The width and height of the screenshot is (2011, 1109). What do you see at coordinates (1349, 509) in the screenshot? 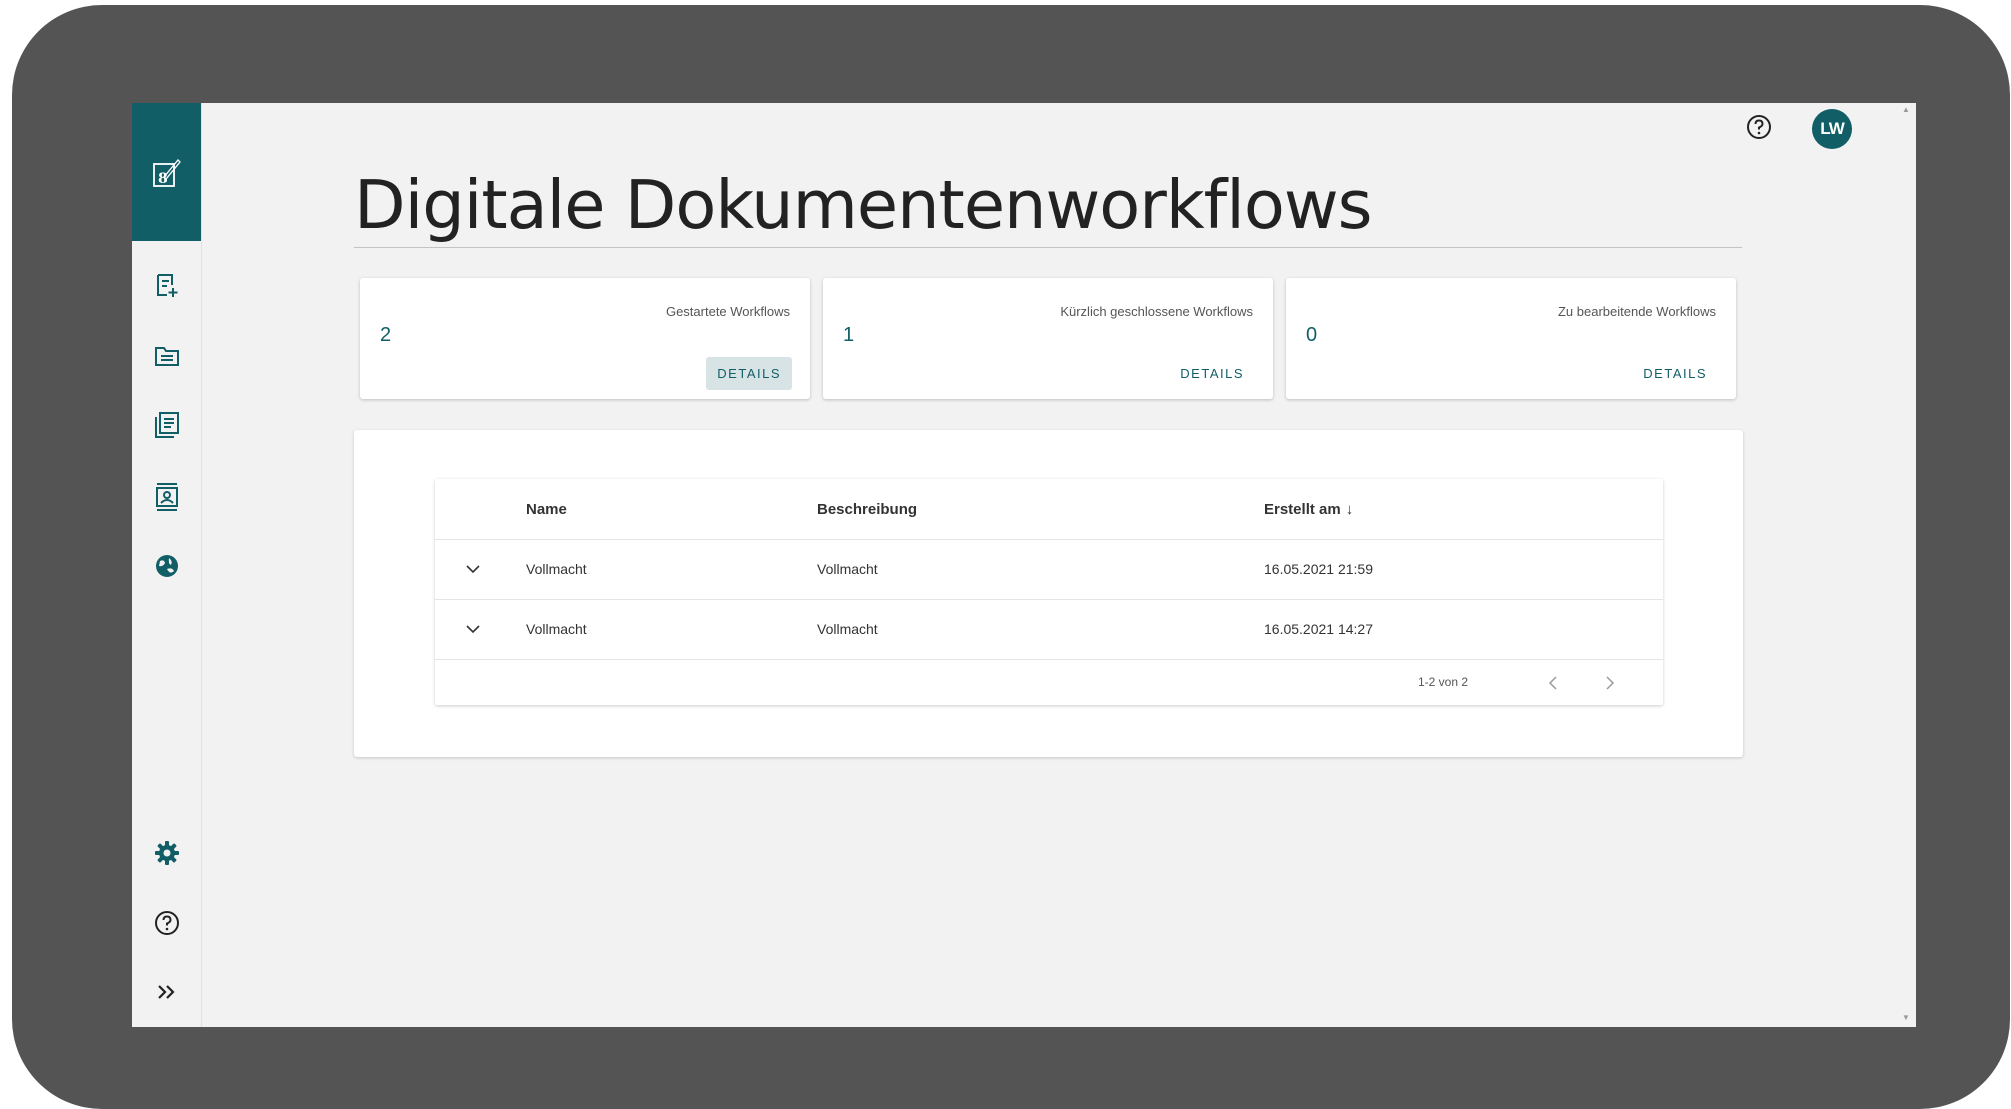
I see `sort-descending-icon: ↓` at bounding box center [1349, 509].